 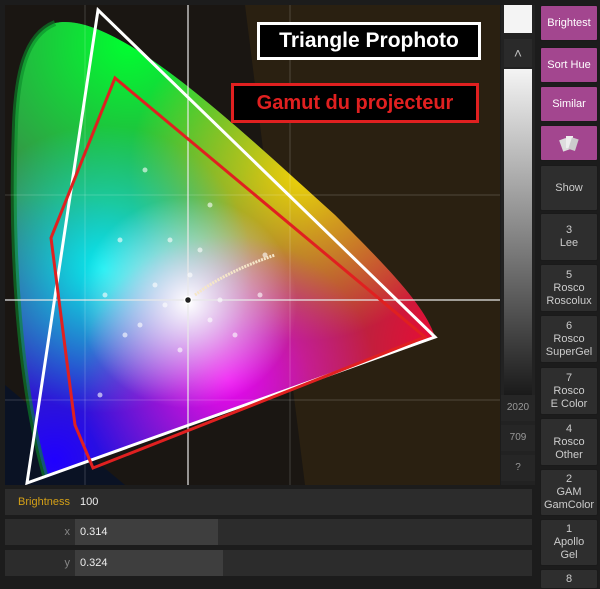 I want to click on gel-button-text: 5, so click(x=569, y=274).